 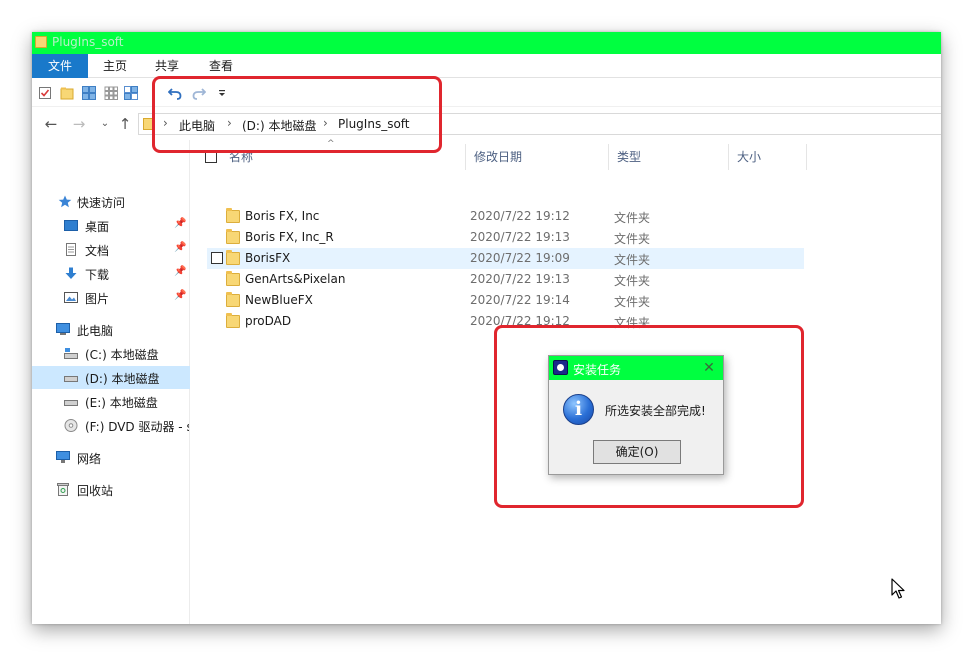 What do you see at coordinates (71, 249) in the screenshot?
I see `document-icon` at bounding box center [71, 249].